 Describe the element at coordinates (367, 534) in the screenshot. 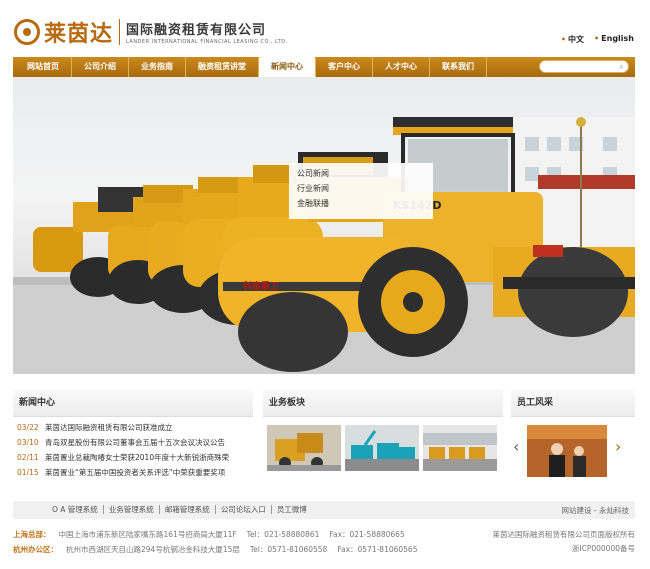

I see `office-fax: Fax：021-58880665` at that location.